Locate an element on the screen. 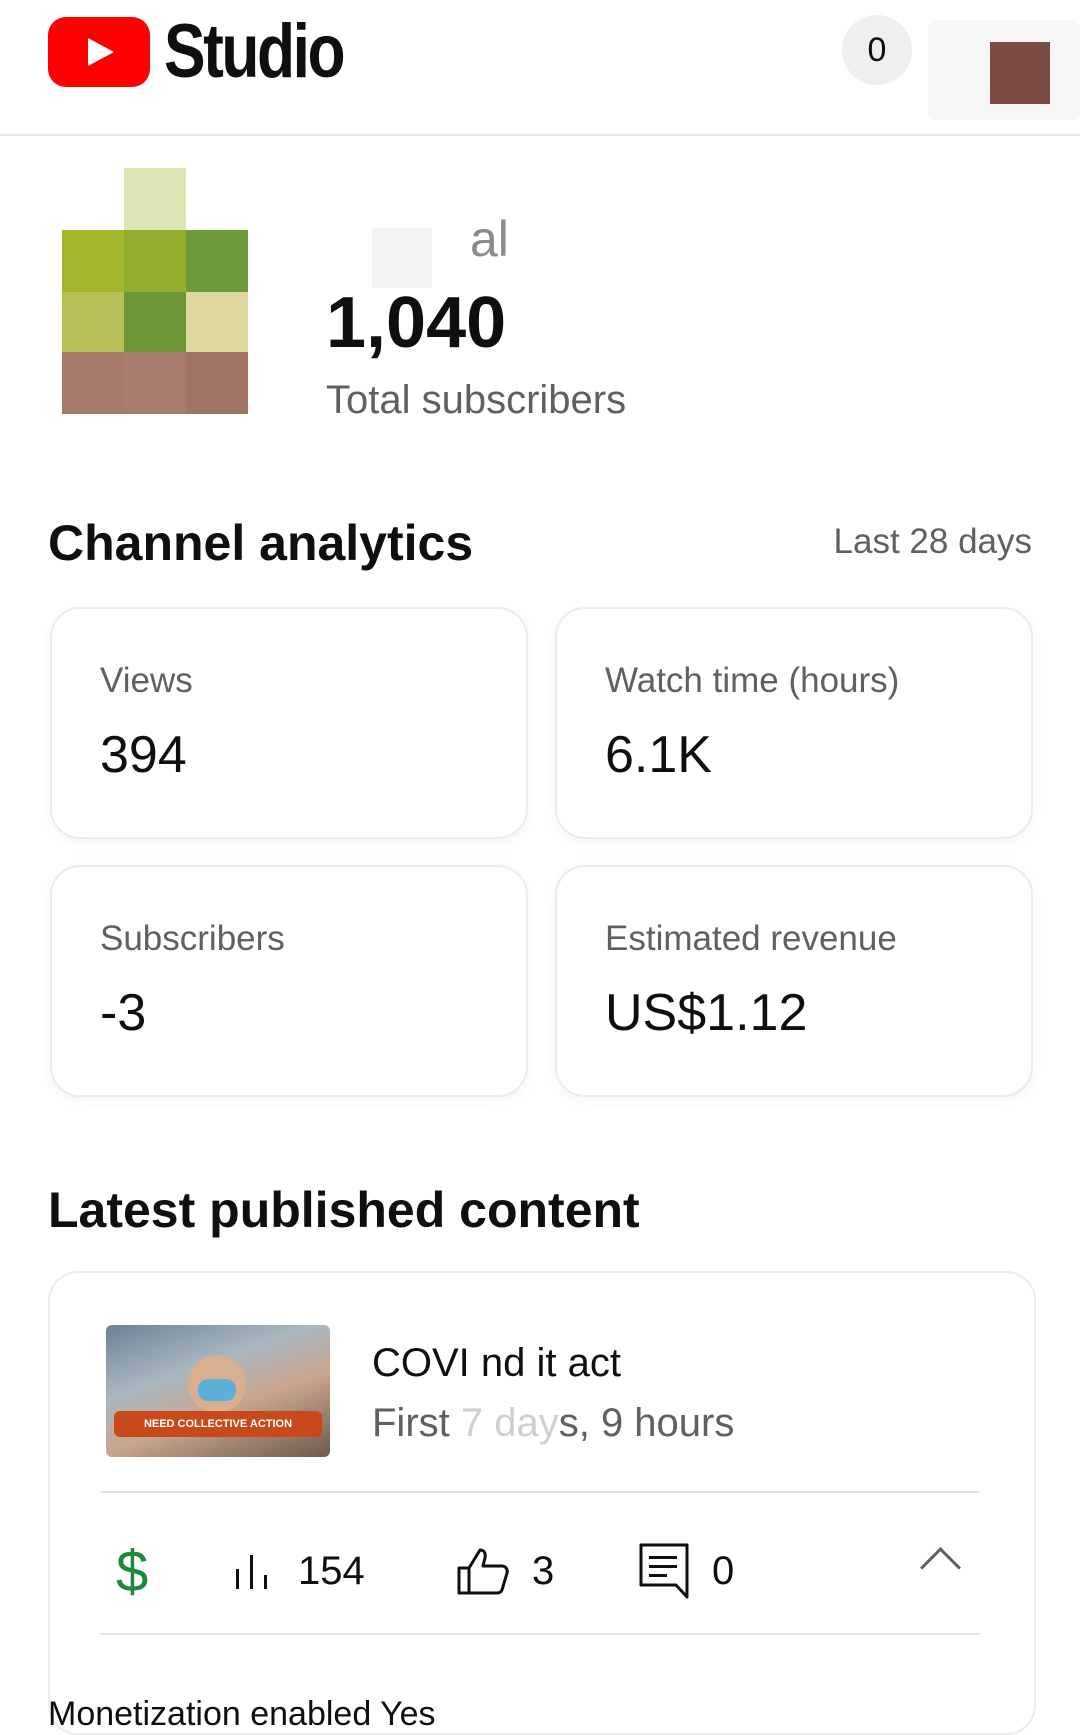  comments-stat: 0 is located at coordinates (686, 1571).